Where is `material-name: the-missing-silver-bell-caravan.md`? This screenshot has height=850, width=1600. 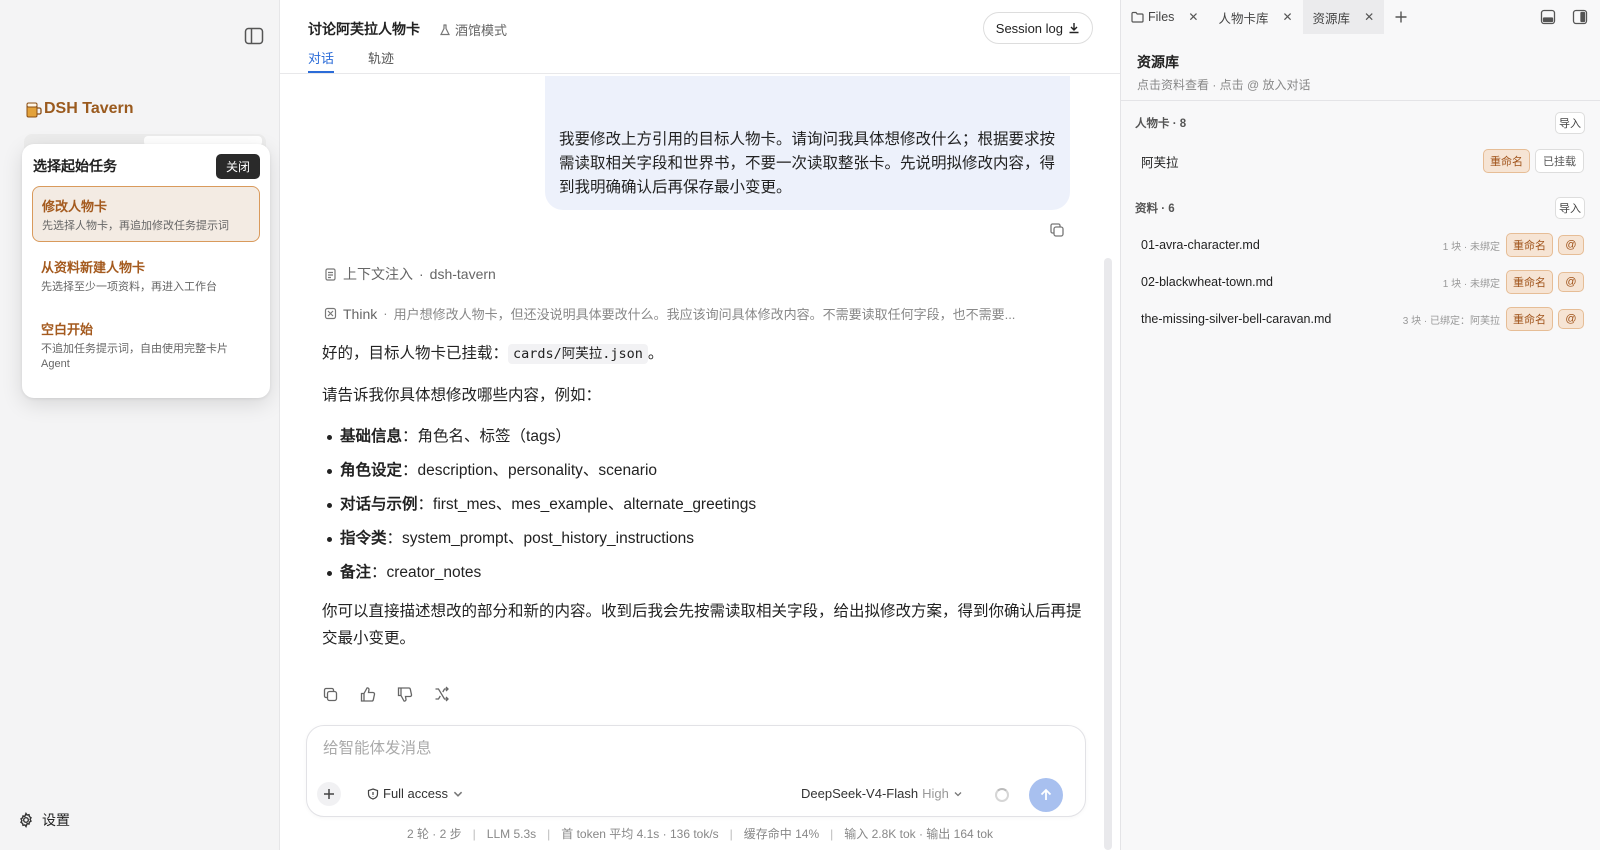
material-name: the-missing-silver-bell-caravan.md is located at coordinates (1236, 319).